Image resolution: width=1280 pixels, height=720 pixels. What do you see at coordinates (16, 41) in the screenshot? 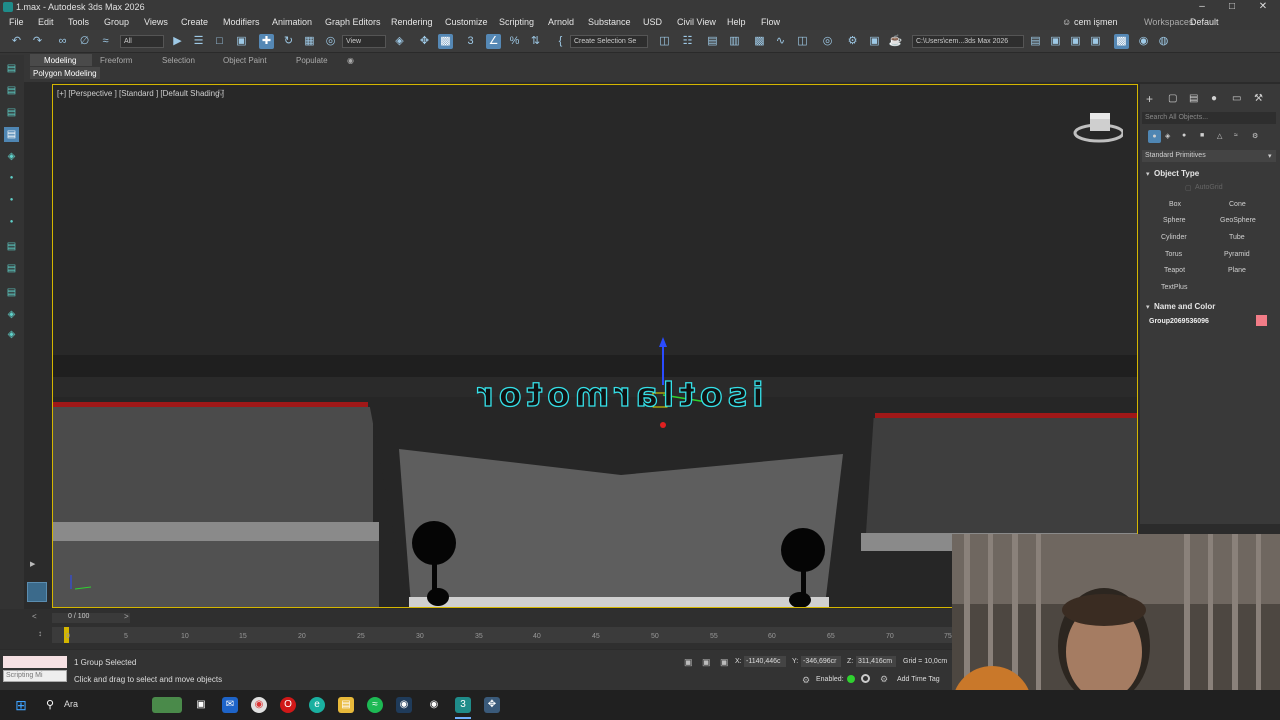
I see `undo-icon: ↶` at bounding box center [16, 41].